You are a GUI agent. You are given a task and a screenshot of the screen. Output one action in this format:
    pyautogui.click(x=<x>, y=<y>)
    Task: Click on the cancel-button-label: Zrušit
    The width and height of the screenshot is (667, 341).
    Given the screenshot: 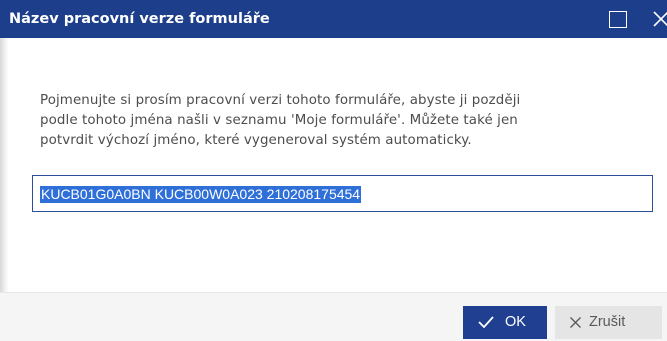 What is the action you would take?
    pyautogui.click(x=607, y=322)
    